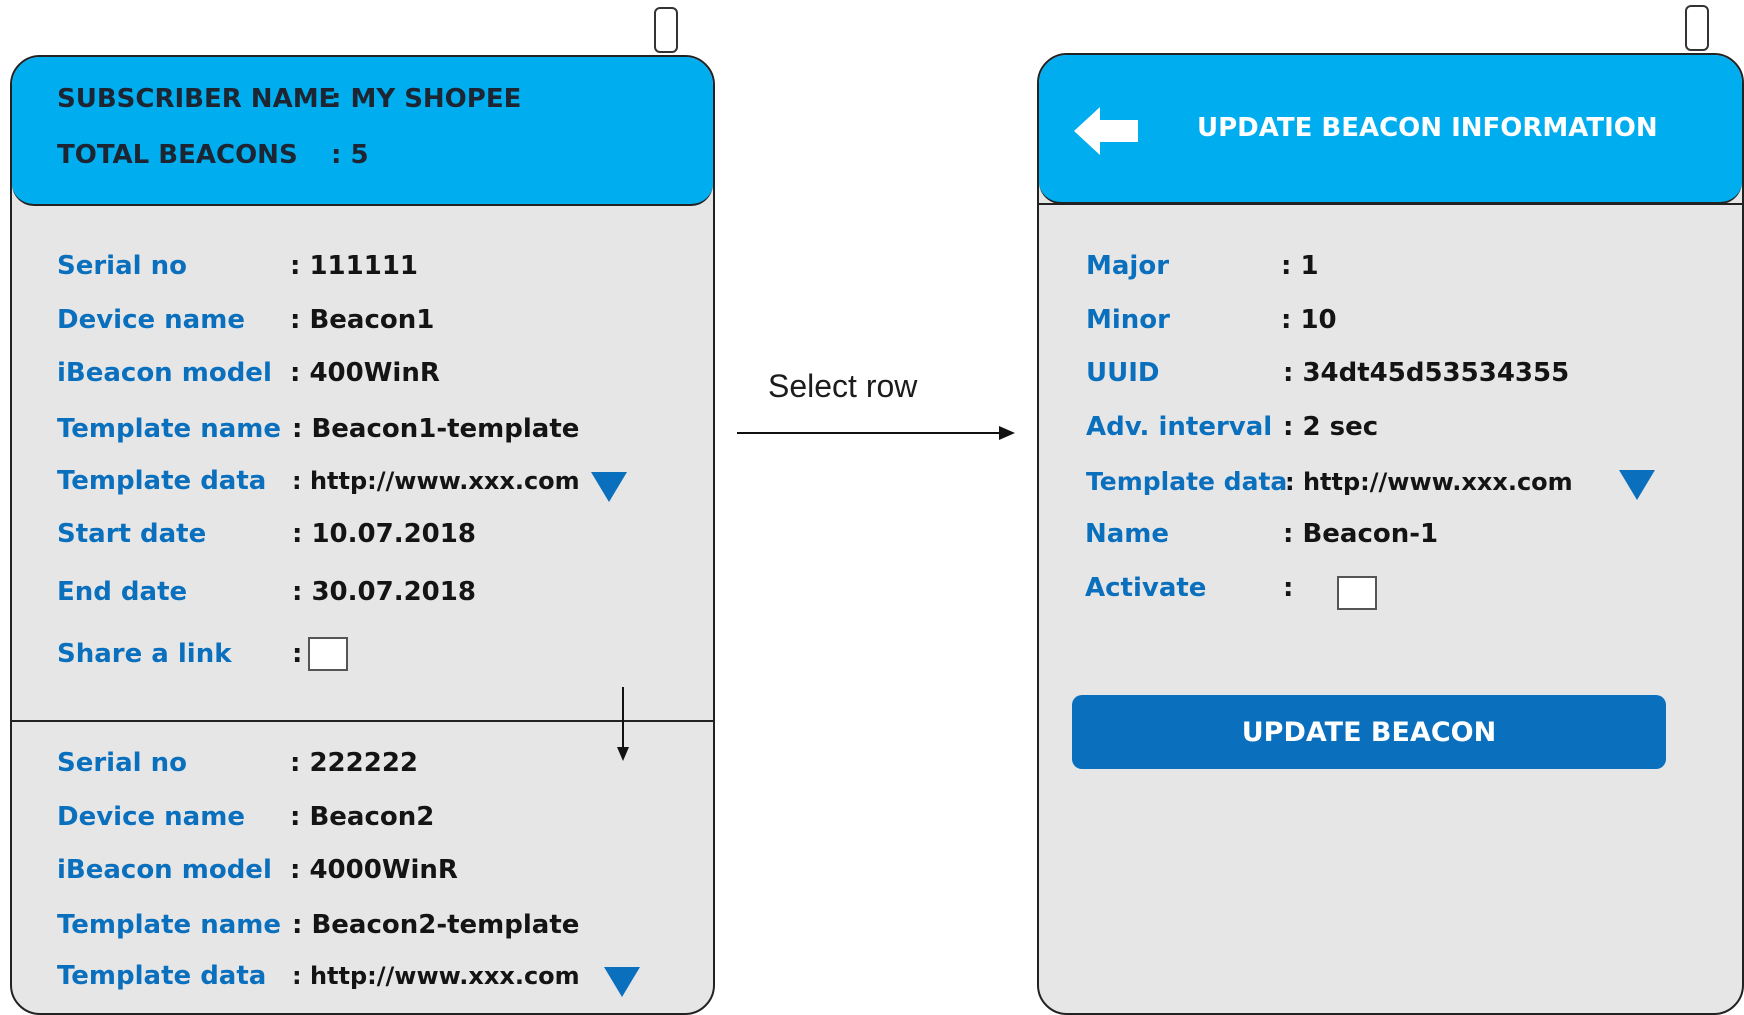  Describe the element at coordinates (1309, 320) in the screenshot. I see `minor-value: : 10` at that location.